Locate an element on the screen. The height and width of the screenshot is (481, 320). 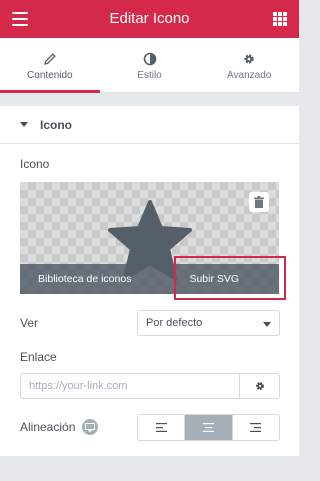
tab-label: Contenido is located at coordinates (50, 75).